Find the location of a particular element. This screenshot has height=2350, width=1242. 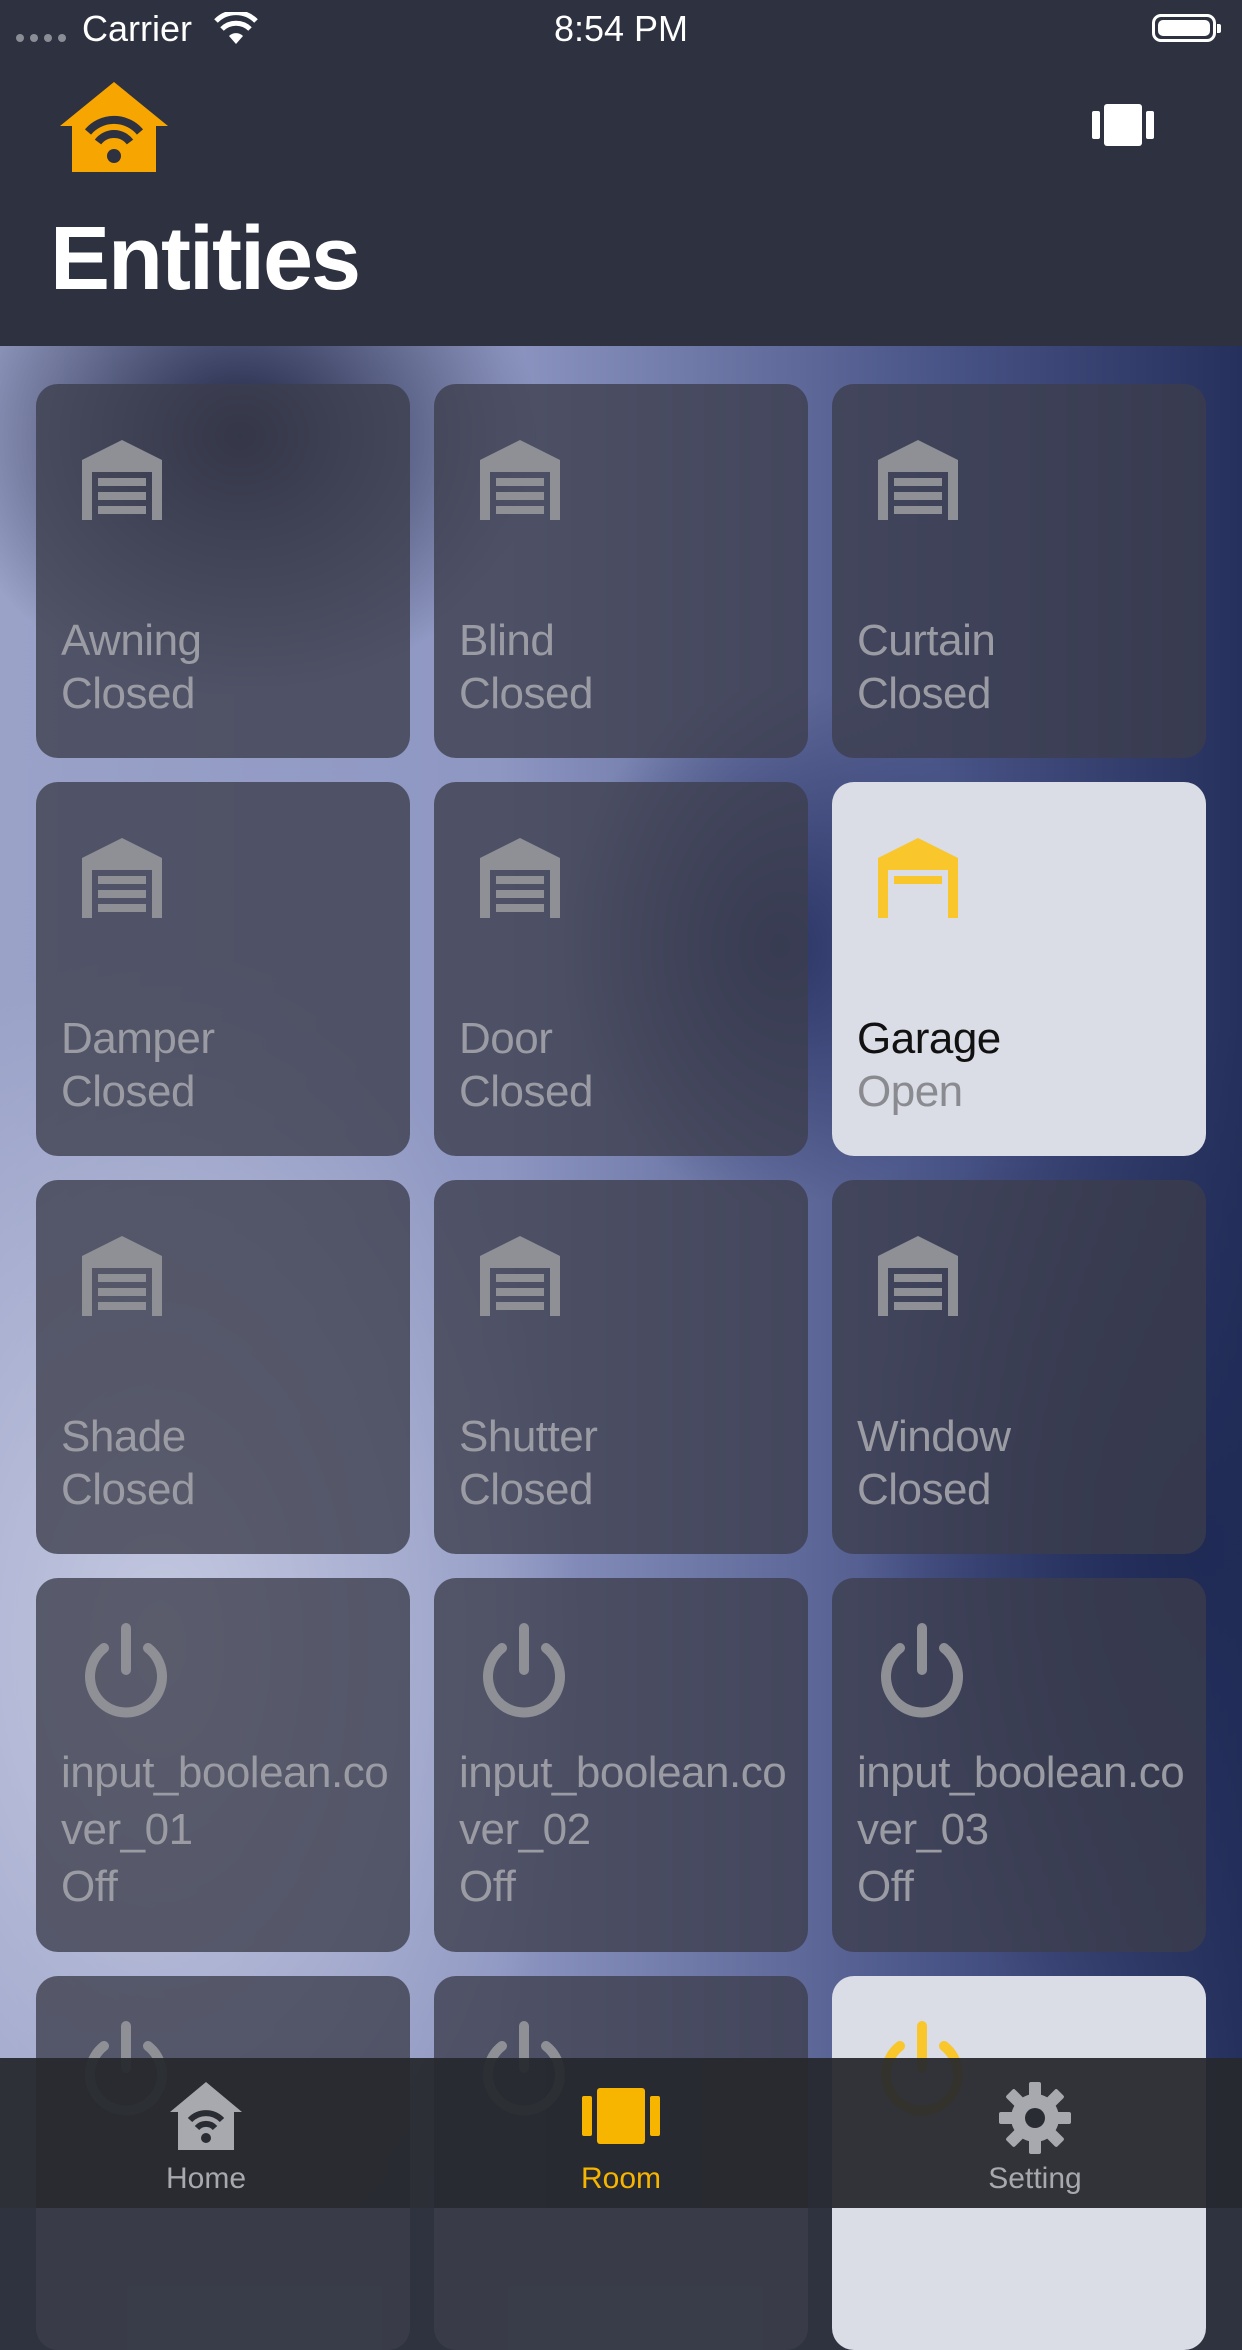

entity-card-window: Window Closed is located at coordinates (1019, 1367).